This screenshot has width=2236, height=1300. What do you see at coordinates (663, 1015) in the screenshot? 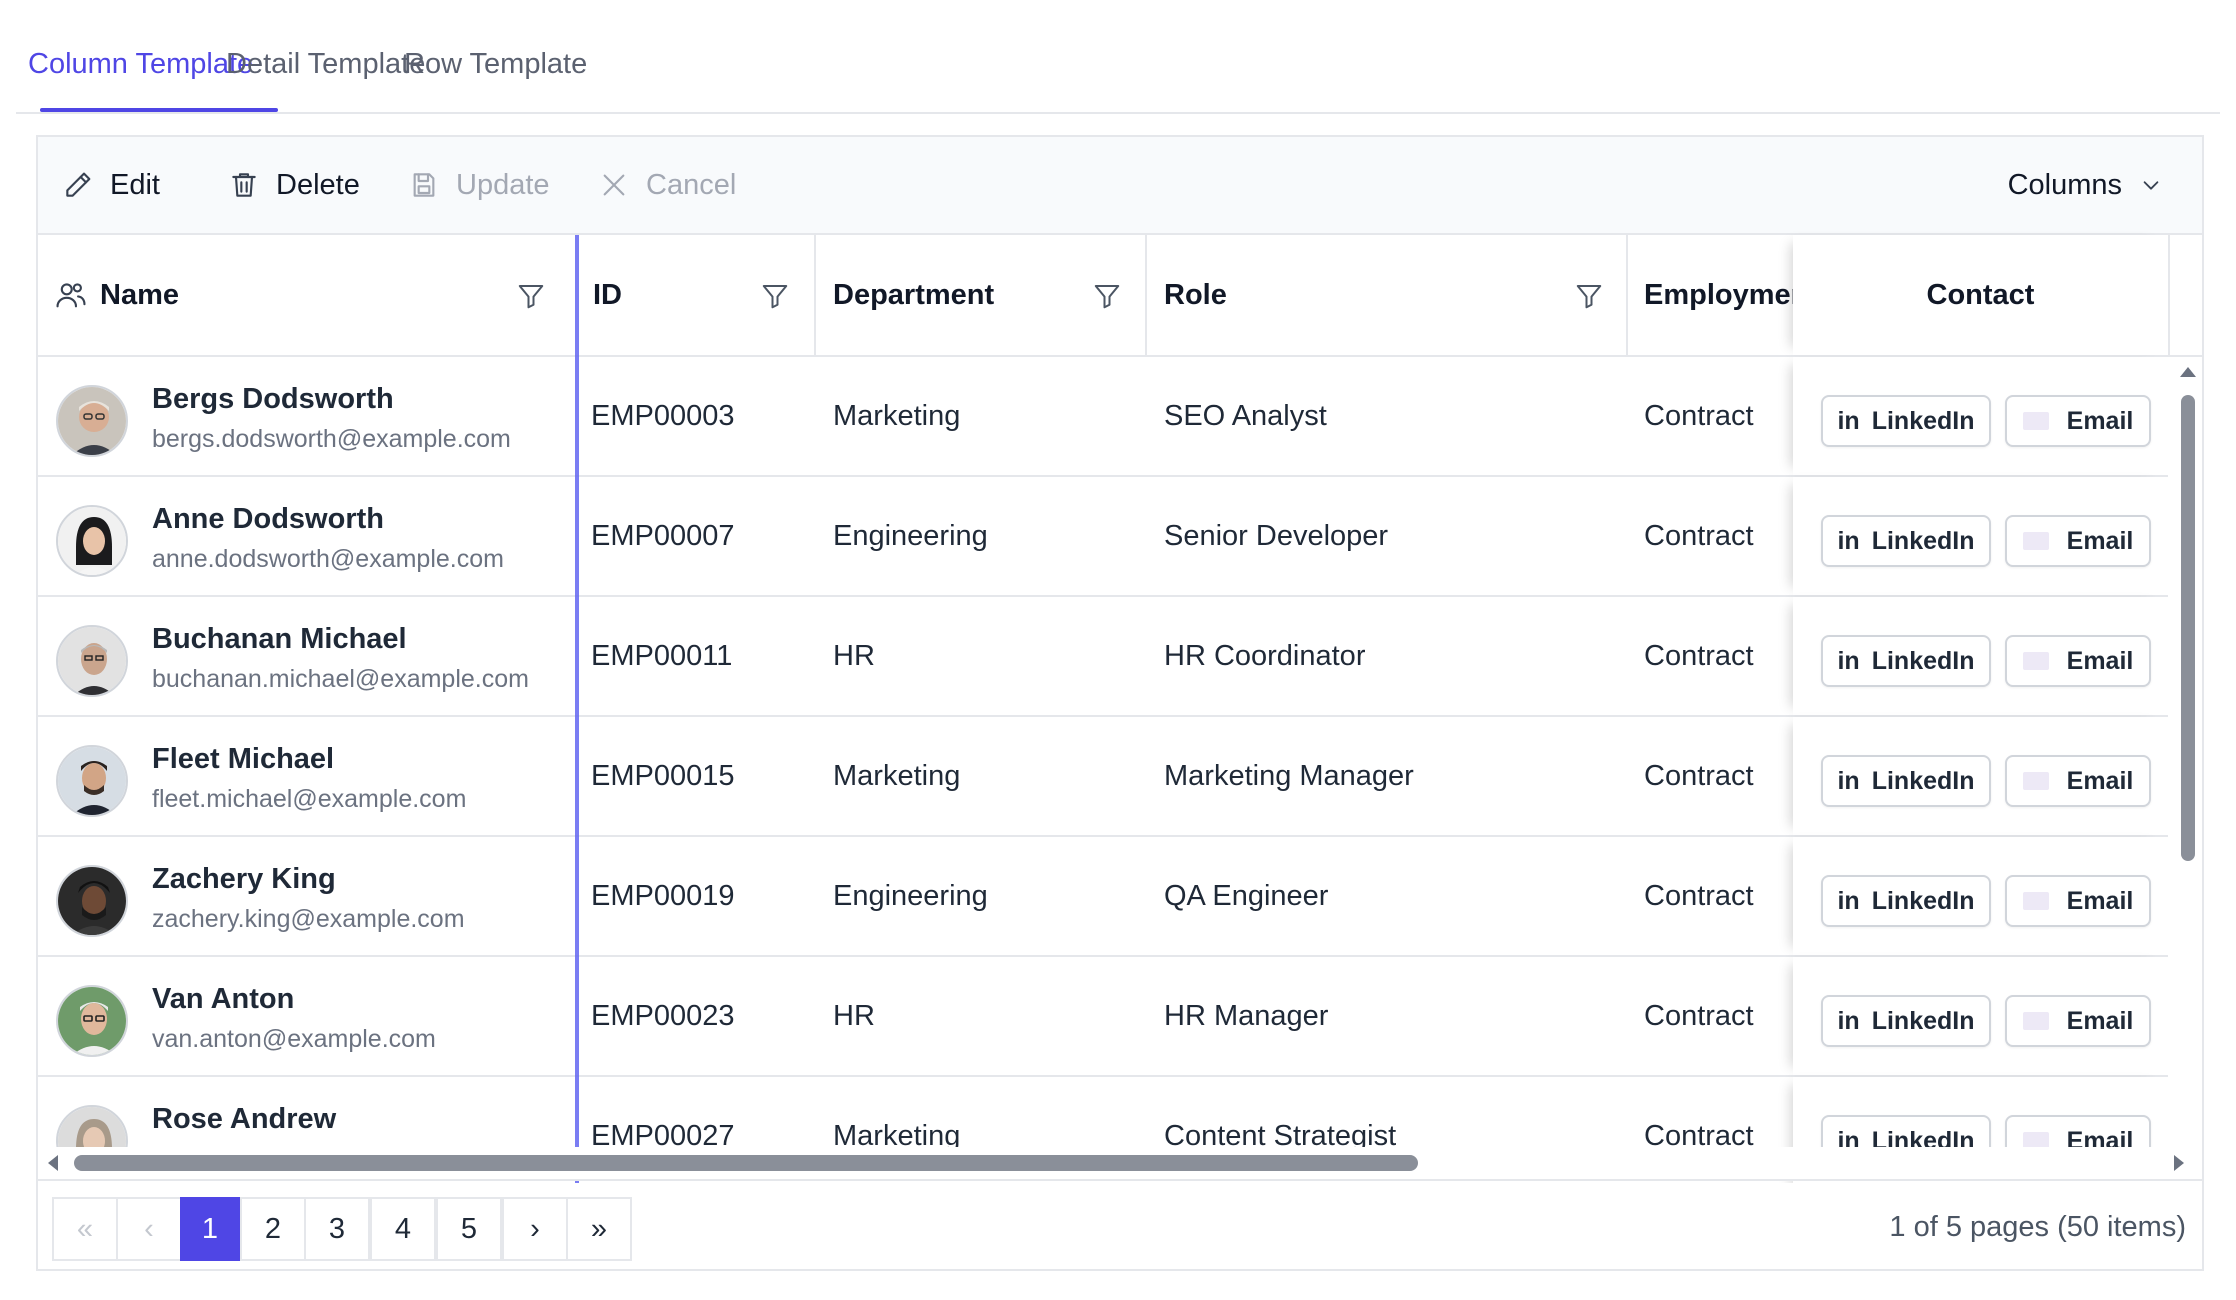
I see `cell-id: EMP00023` at bounding box center [663, 1015].